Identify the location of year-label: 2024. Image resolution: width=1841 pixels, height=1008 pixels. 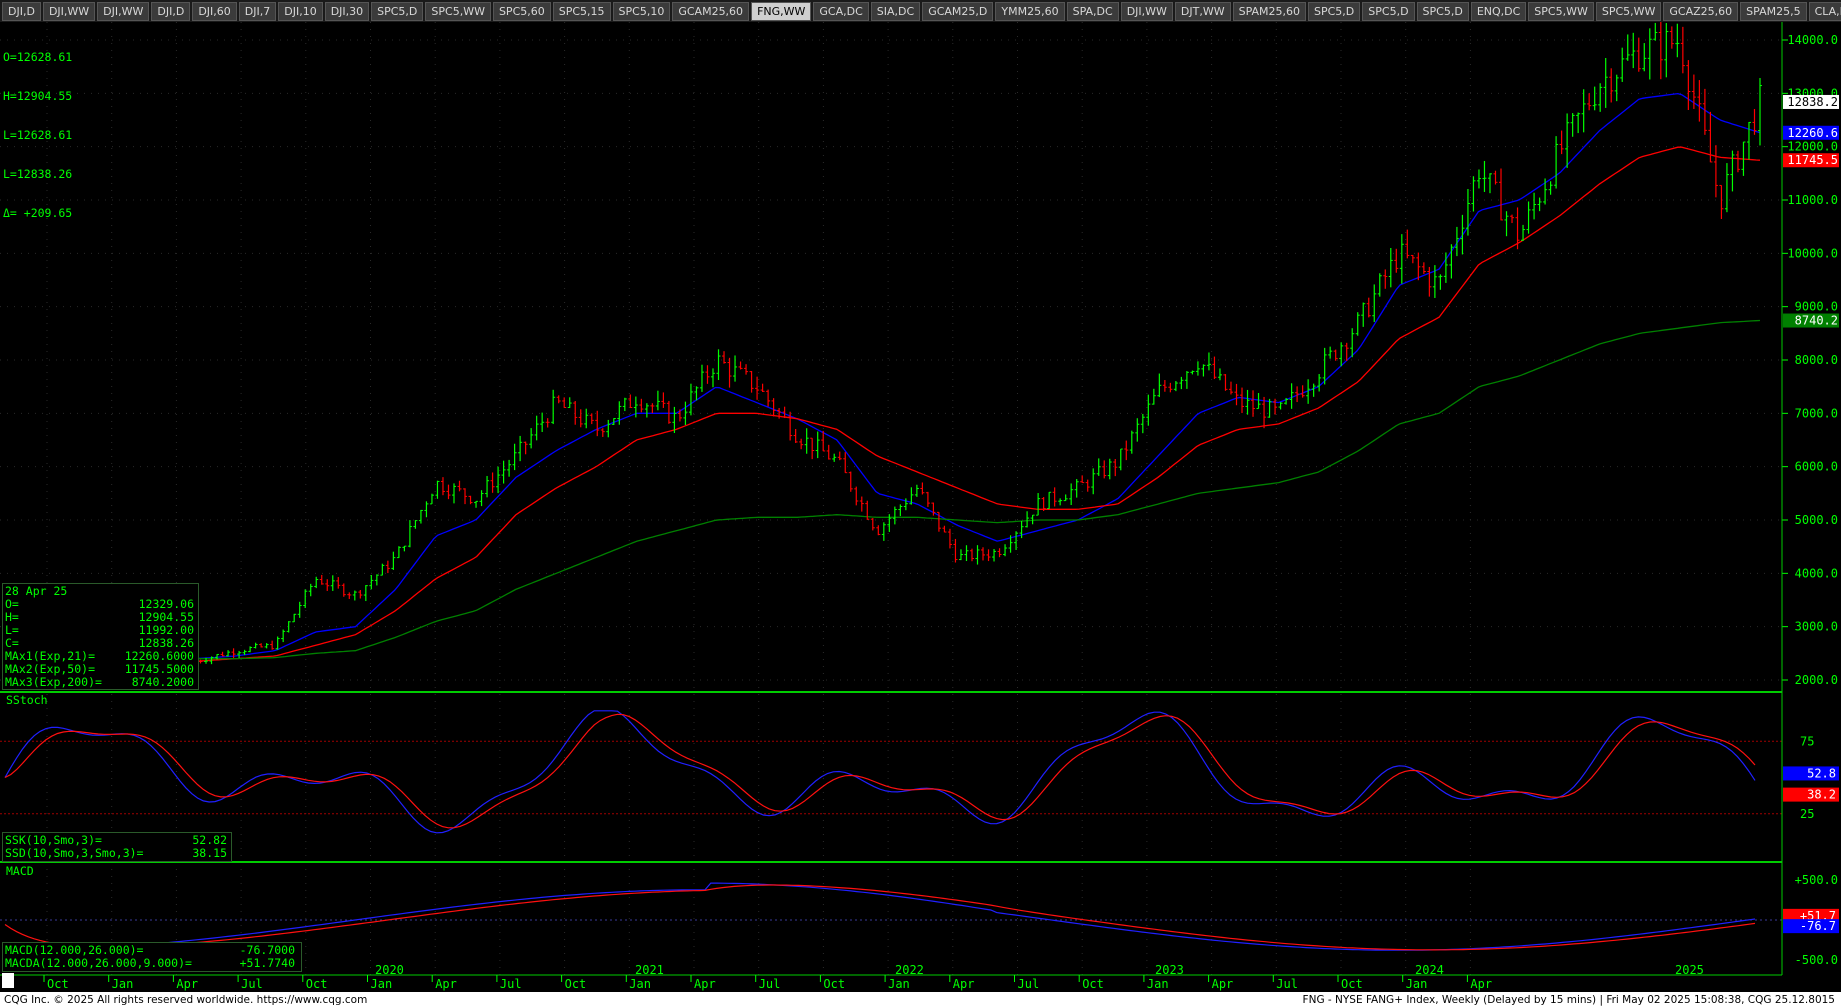
(1429, 970).